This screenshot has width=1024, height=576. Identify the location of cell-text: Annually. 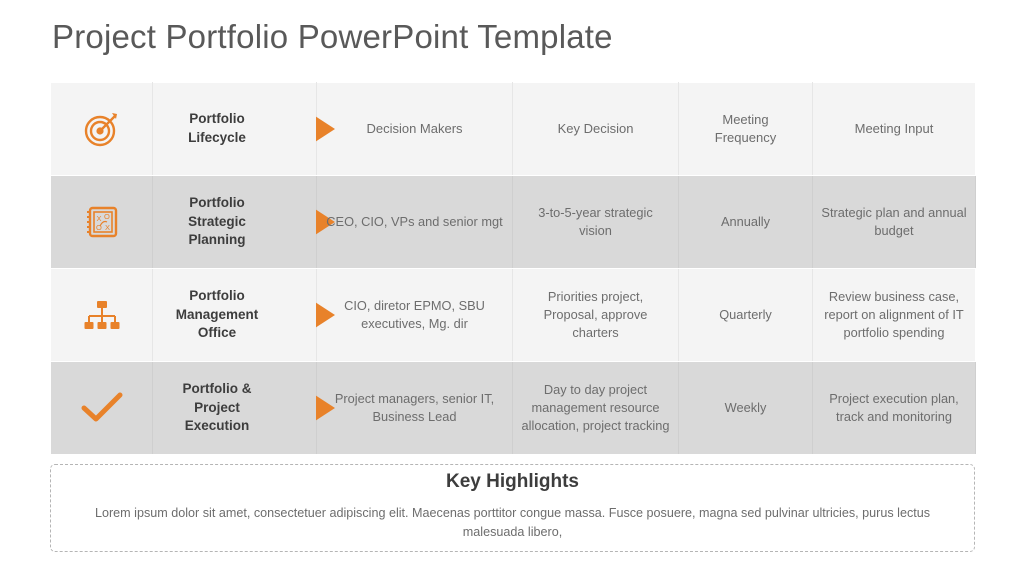
(745, 221).